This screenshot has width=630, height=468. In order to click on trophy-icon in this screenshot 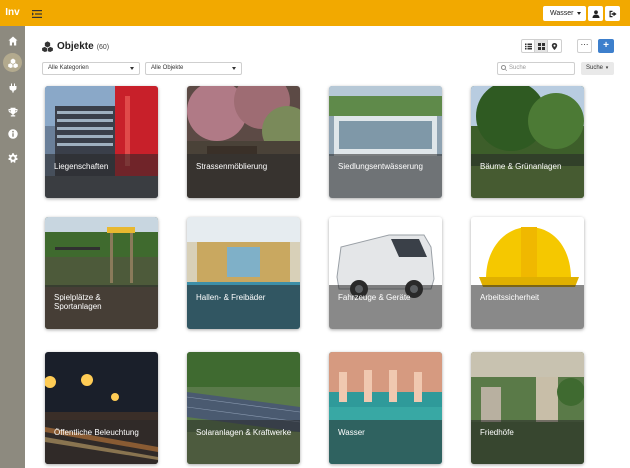, I will do `click(12, 111)`.